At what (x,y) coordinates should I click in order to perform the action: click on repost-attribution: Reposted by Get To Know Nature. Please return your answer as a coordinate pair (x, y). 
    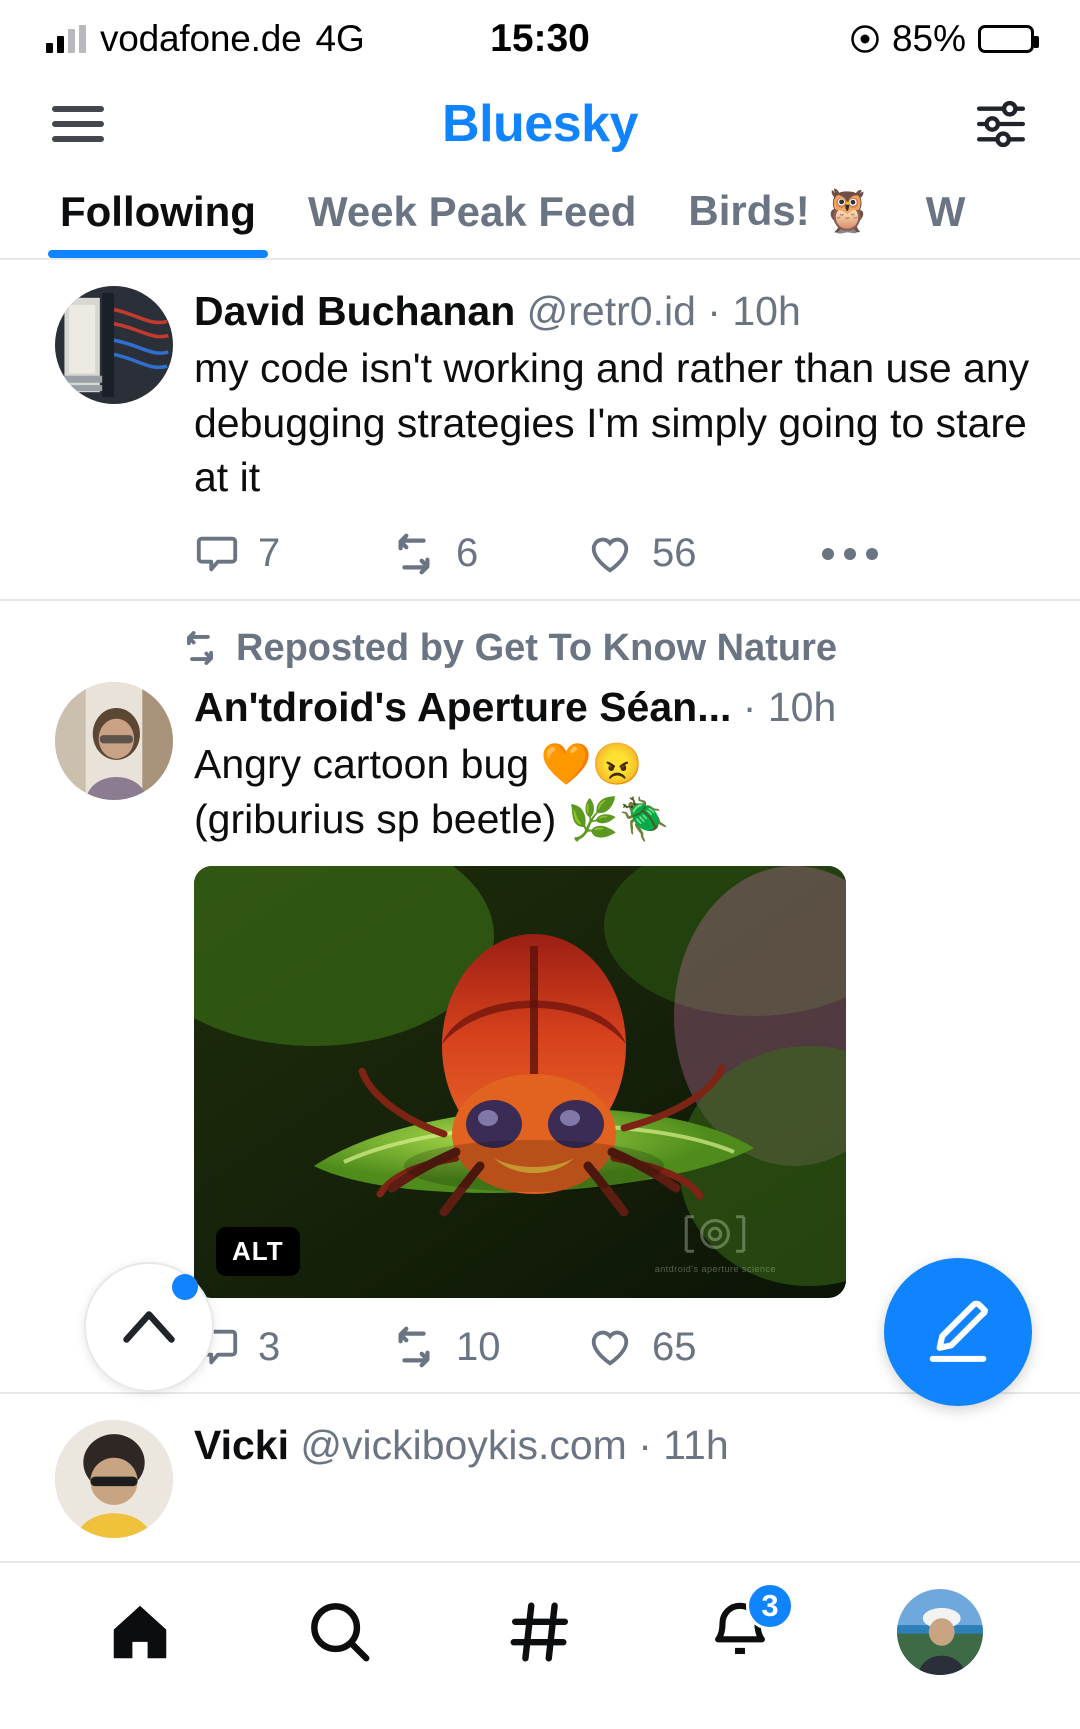
    Looking at the image, I should click on (540, 654).